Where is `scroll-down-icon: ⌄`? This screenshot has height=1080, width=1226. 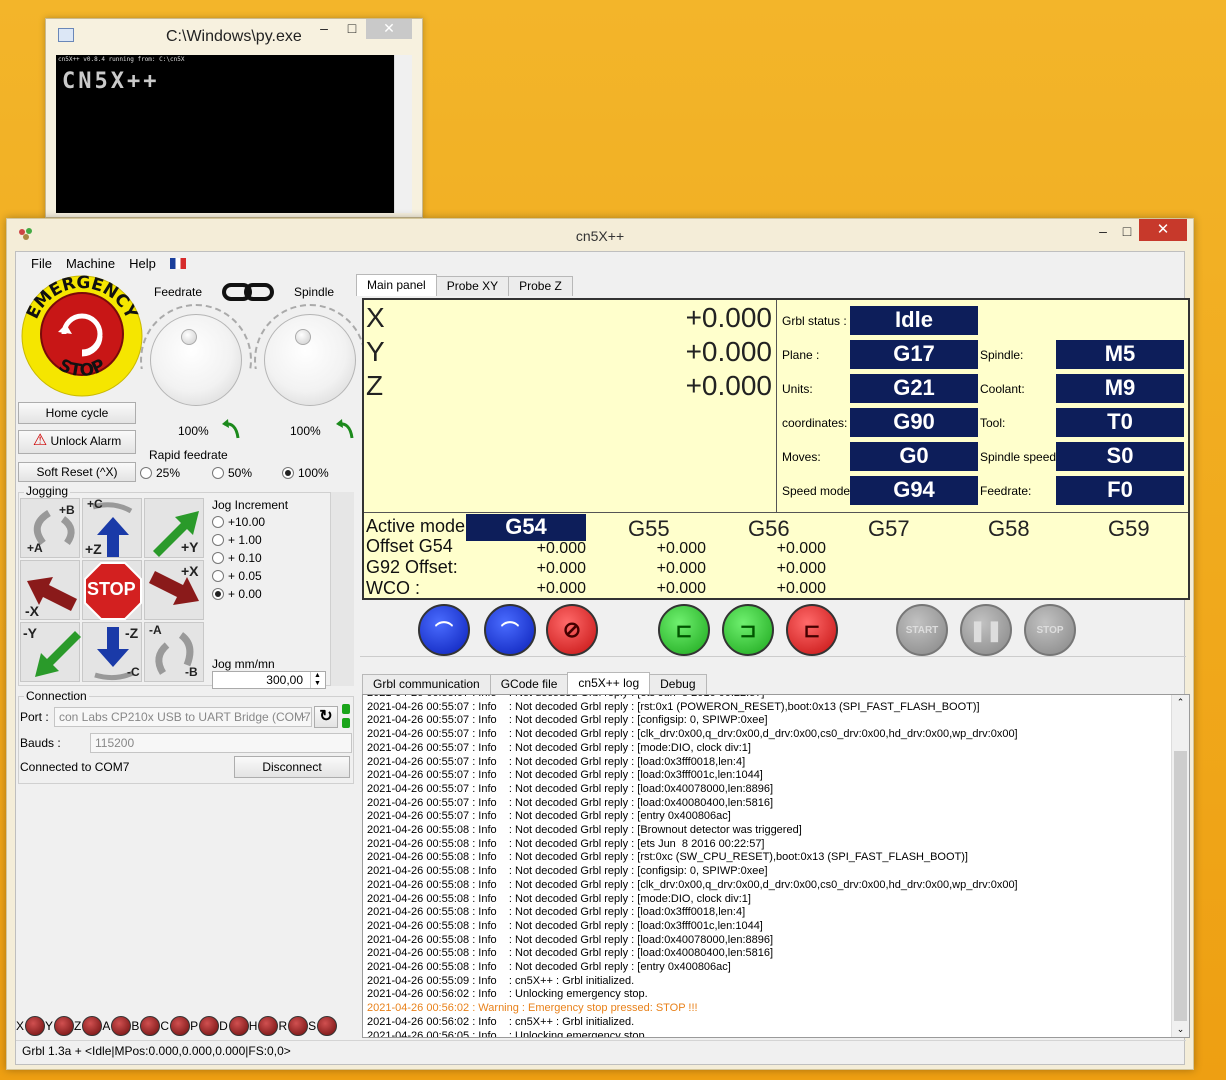
scroll-down-icon: ⌄ is located at coordinates (1180, 1029).